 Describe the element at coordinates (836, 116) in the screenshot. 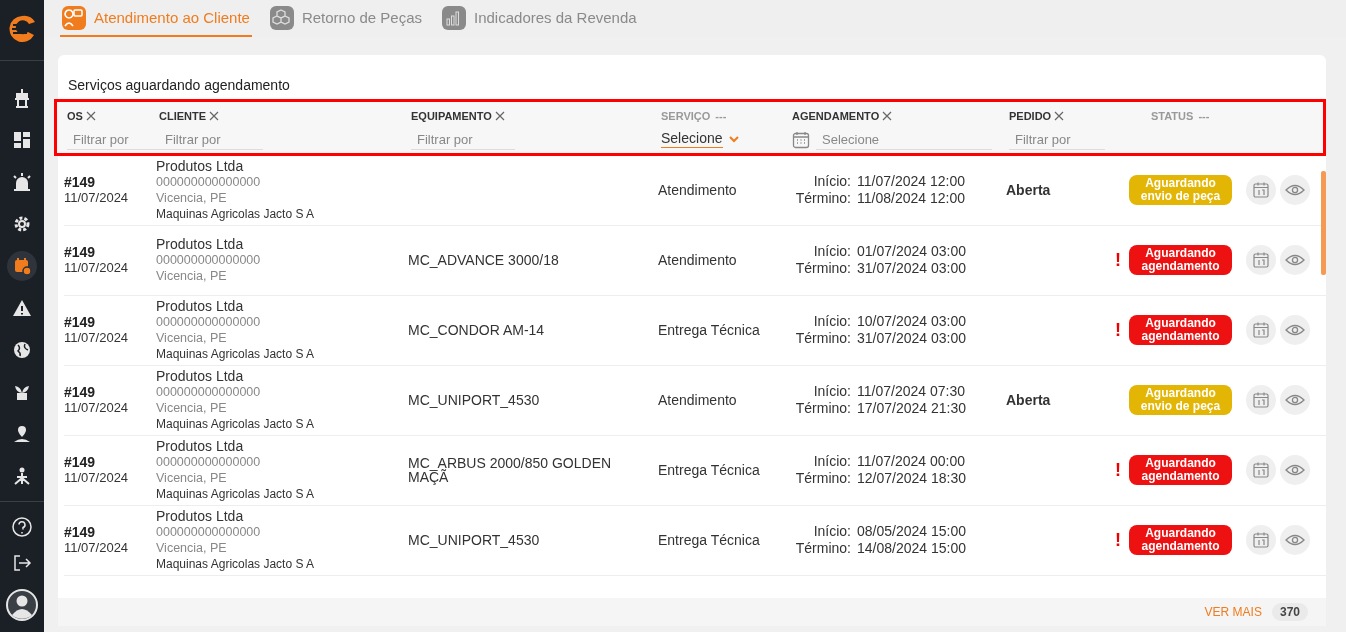

I see `column-header: AGENDAMENTO` at that location.